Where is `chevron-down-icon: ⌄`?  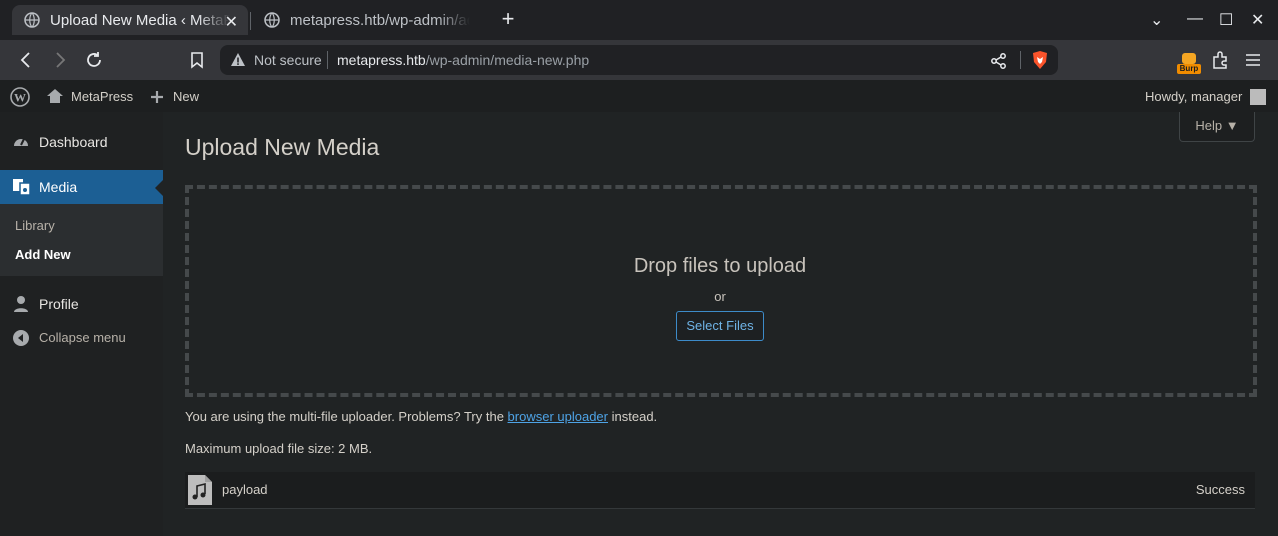
chevron-down-icon: ⌄ is located at coordinates (1156, 20).